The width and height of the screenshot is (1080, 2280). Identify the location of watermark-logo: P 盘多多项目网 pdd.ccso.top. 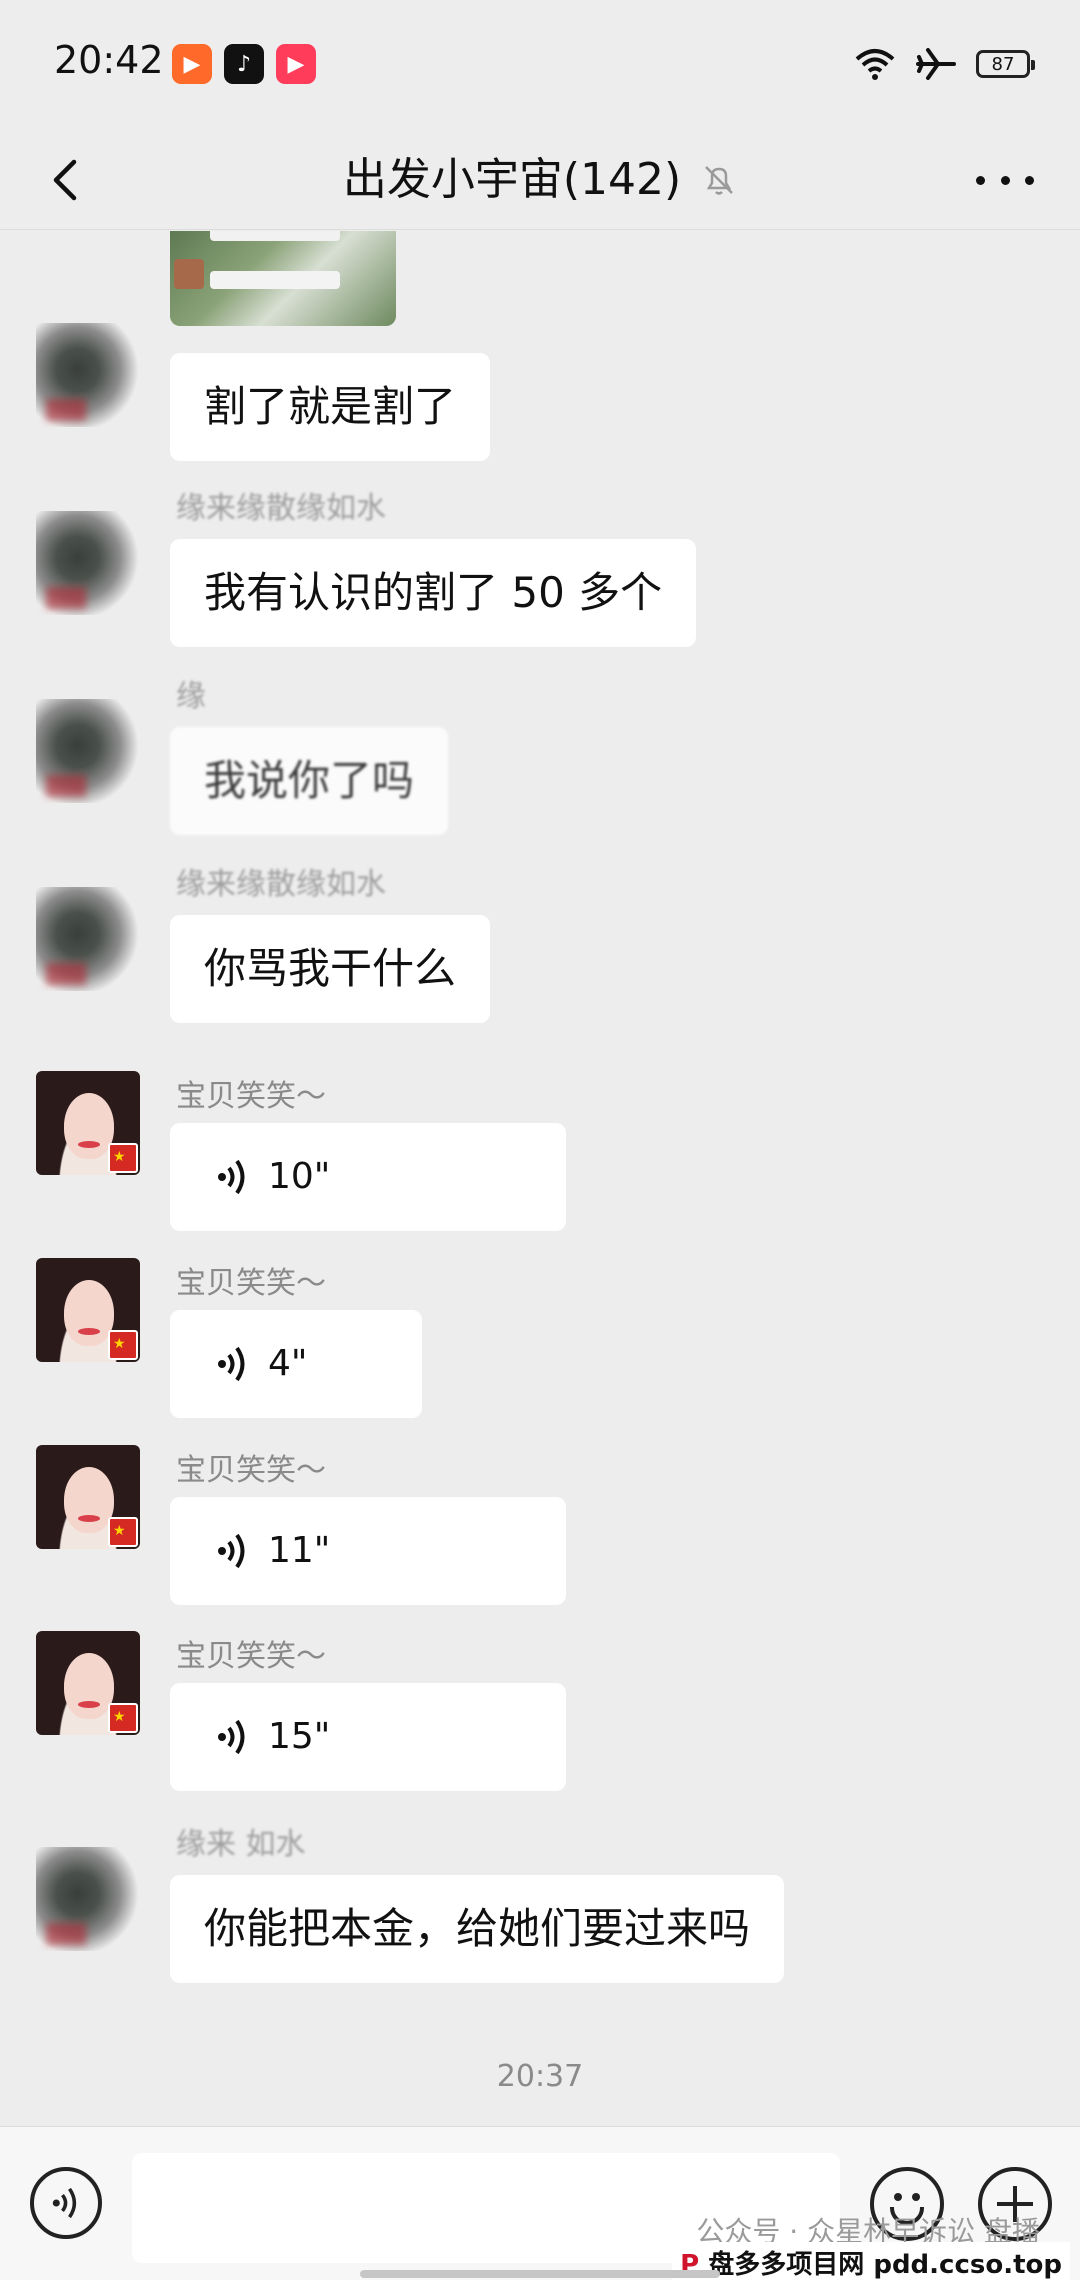
(871, 2261).